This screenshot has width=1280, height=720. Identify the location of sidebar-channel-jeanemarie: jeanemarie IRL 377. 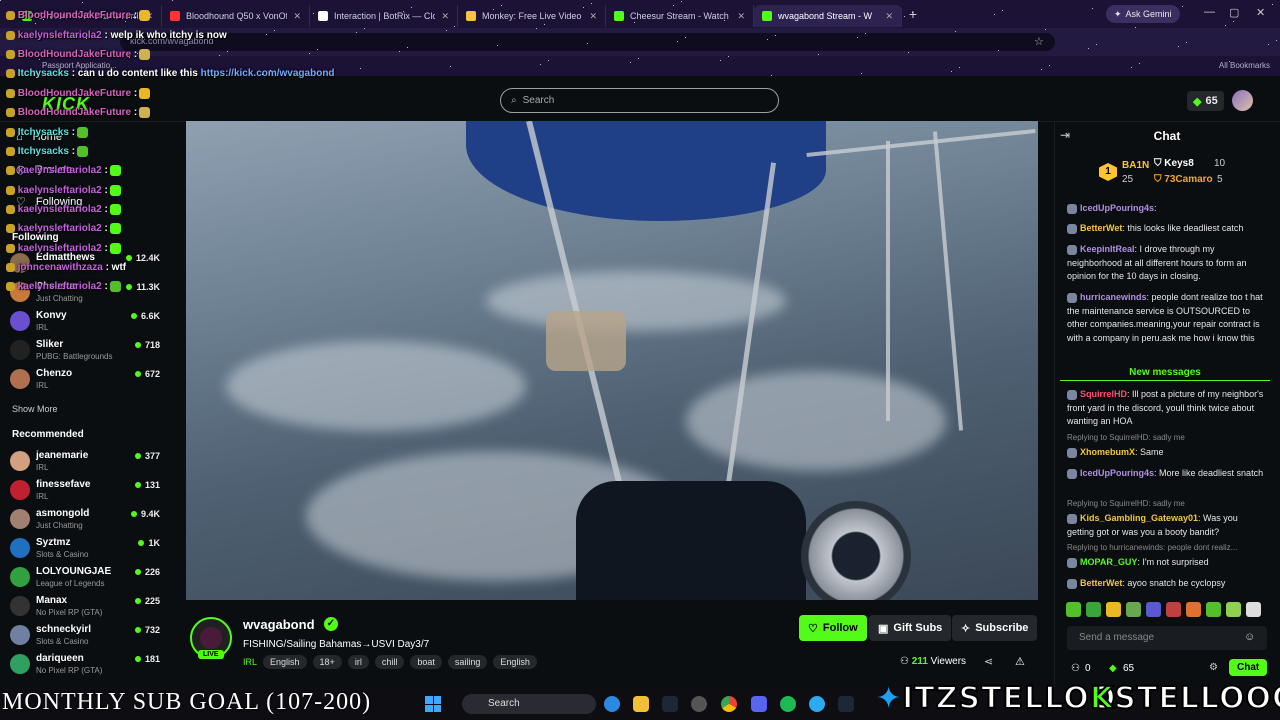
(85, 463).